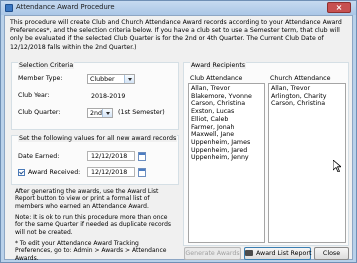  Describe the element at coordinates (54, 172) in the screenshot. I see `award-received-label: Award Received:` at that location.